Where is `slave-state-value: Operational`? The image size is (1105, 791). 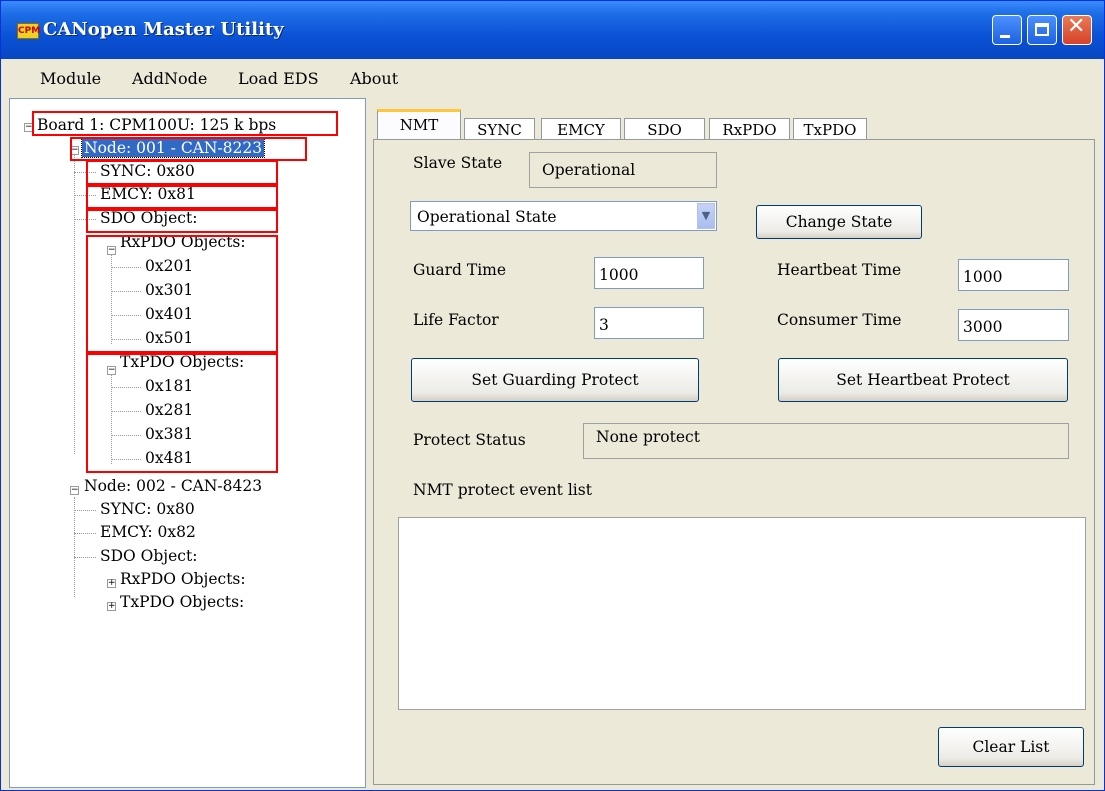 slave-state-value: Operational is located at coordinates (623, 170).